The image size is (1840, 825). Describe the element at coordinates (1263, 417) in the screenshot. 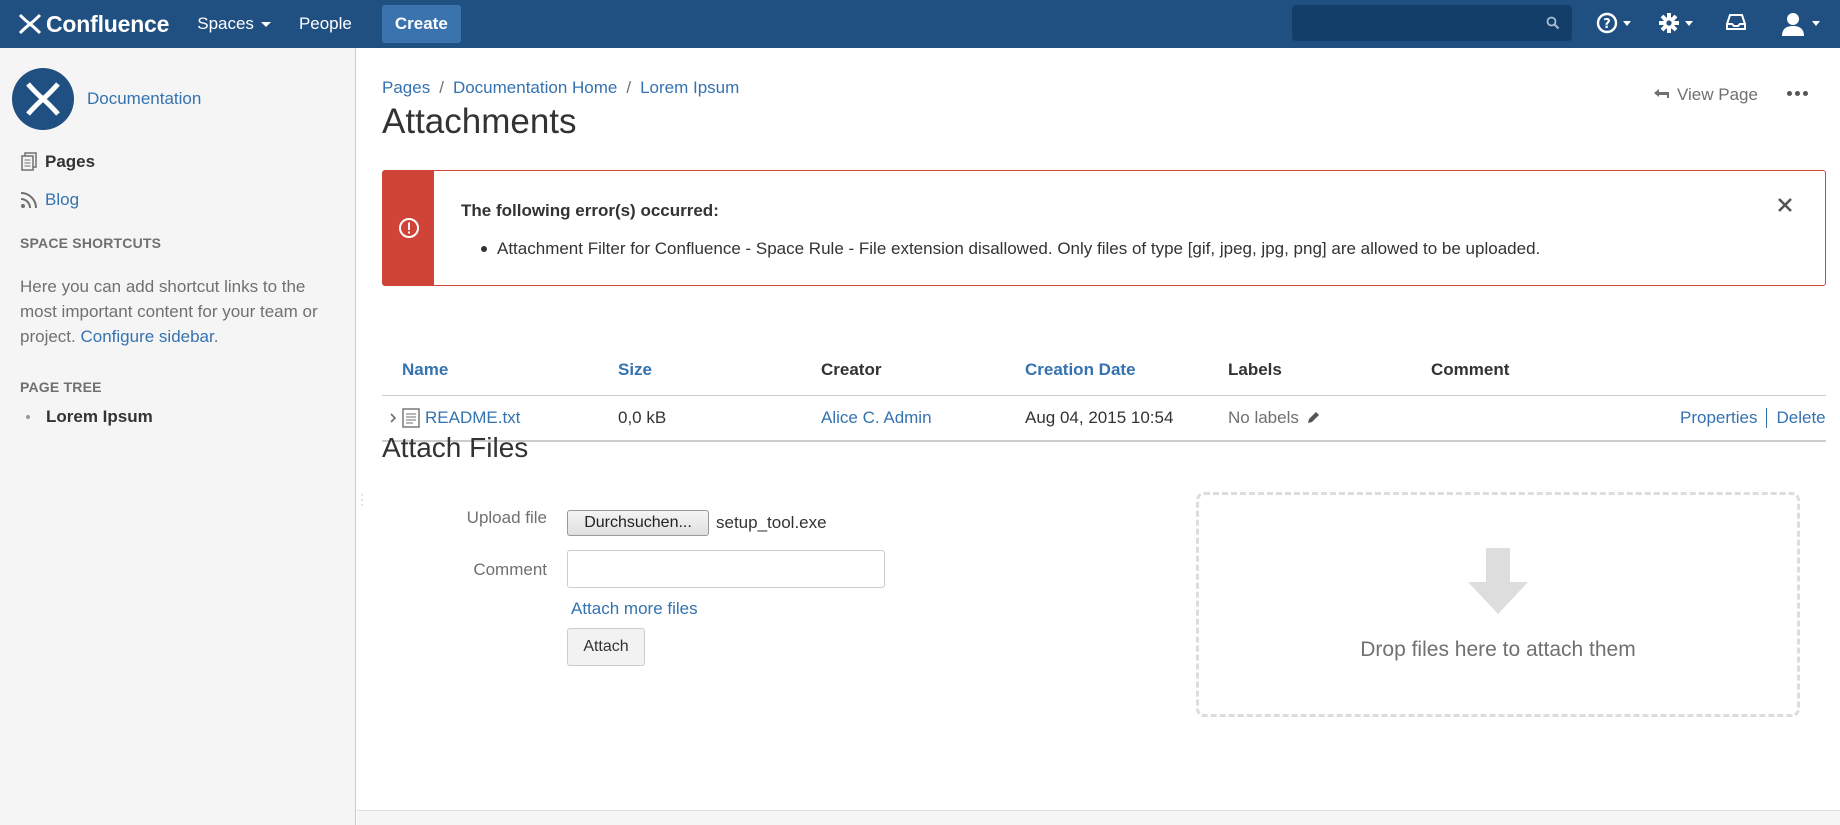

I see `labels-text: No labels` at that location.